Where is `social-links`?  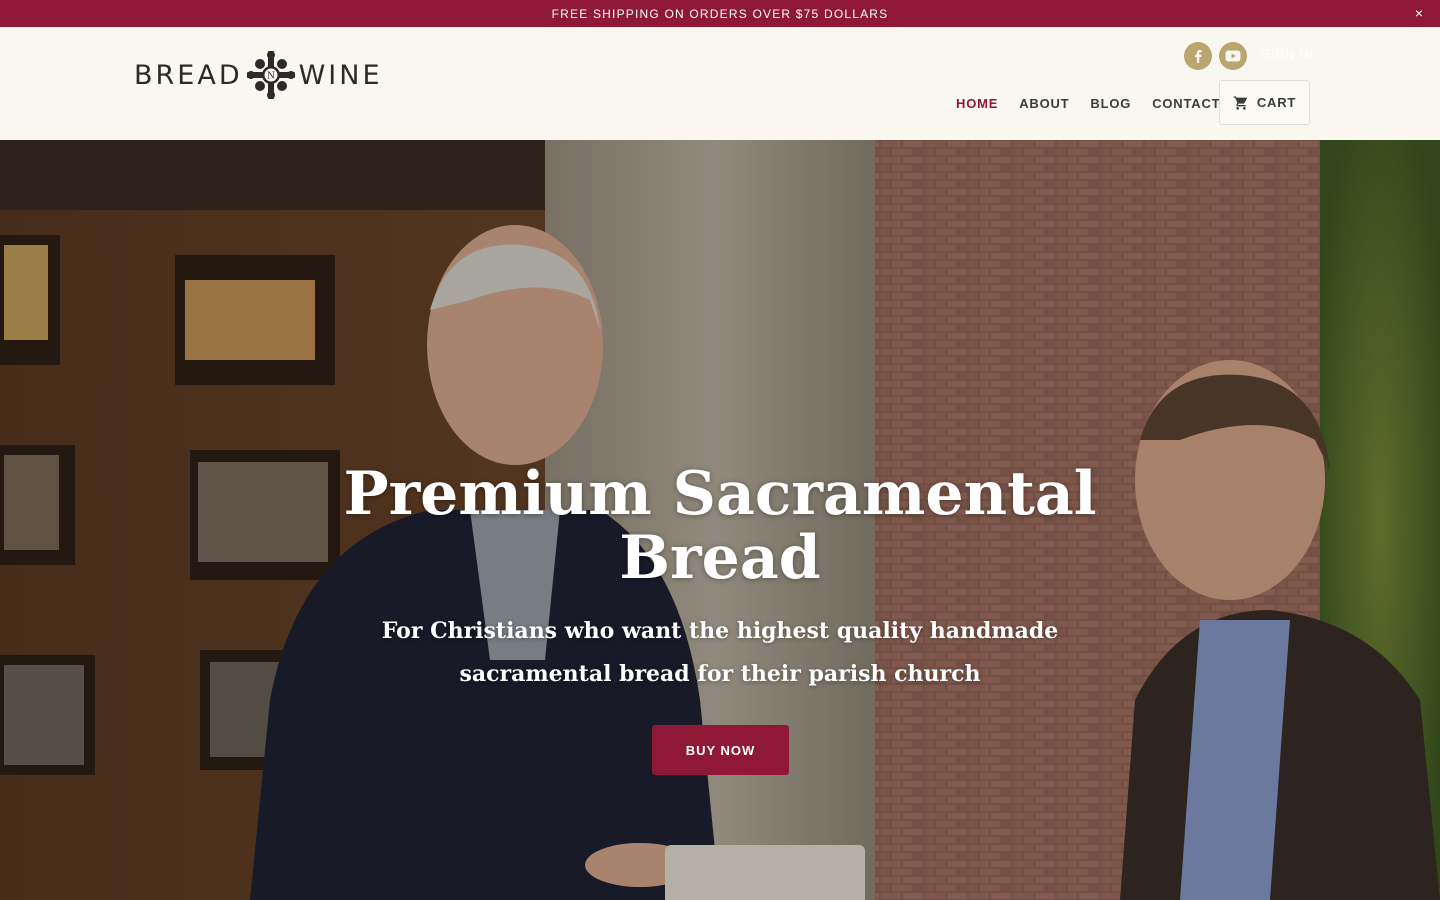 social-links is located at coordinates (1215, 56).